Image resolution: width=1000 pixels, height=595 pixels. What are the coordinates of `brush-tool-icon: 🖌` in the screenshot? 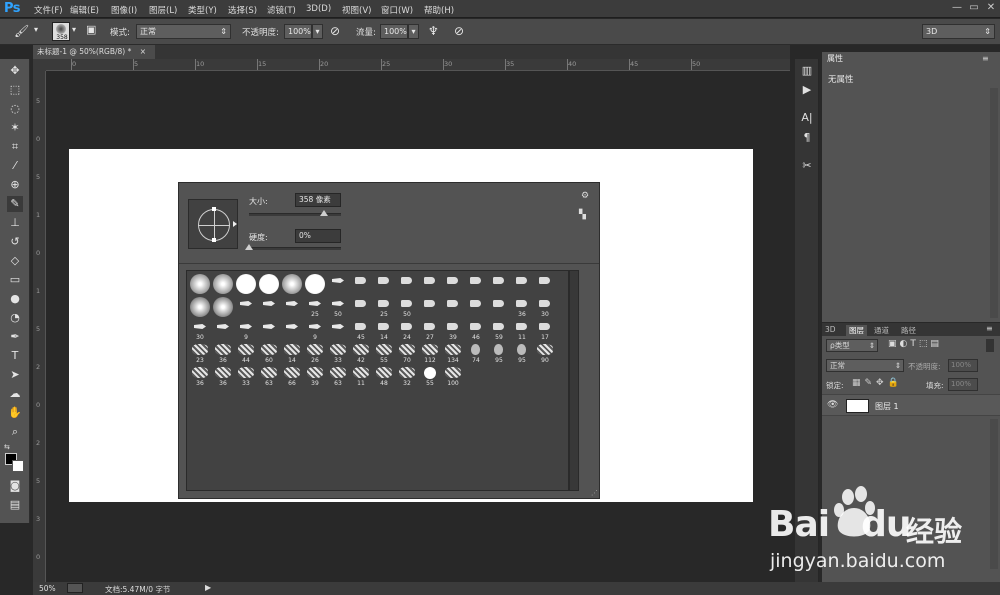 It's located at (21, 31).